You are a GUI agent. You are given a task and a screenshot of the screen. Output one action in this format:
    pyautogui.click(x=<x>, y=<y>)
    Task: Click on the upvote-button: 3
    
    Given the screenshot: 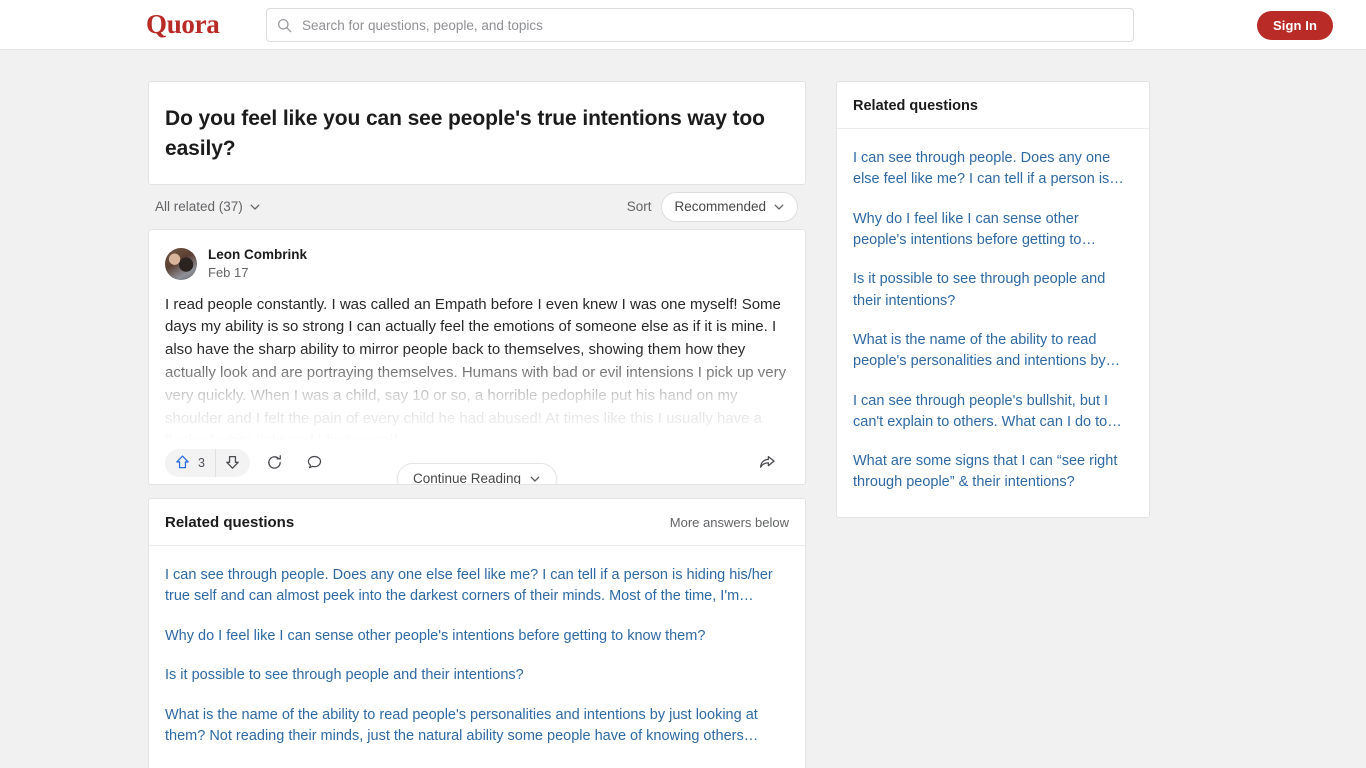 What is the action you would take?
    pyautogui.click(x=190, y=462)
    